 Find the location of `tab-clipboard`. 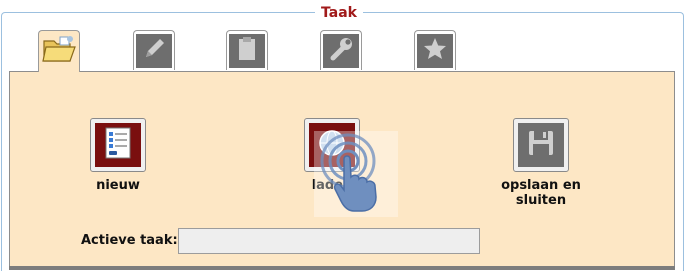

tab-clipboard is located at coordinates (247, 50).